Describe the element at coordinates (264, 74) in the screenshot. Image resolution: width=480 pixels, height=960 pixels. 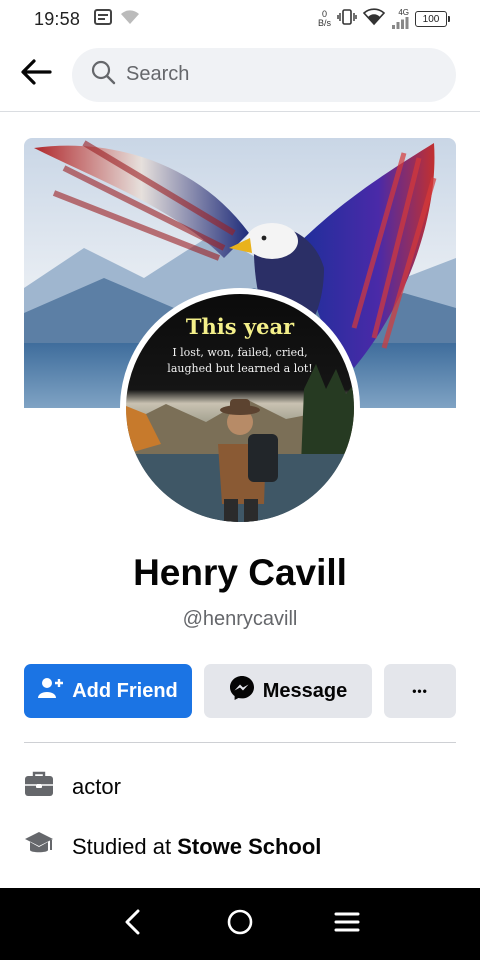
I see `search-input: Search` at that location.